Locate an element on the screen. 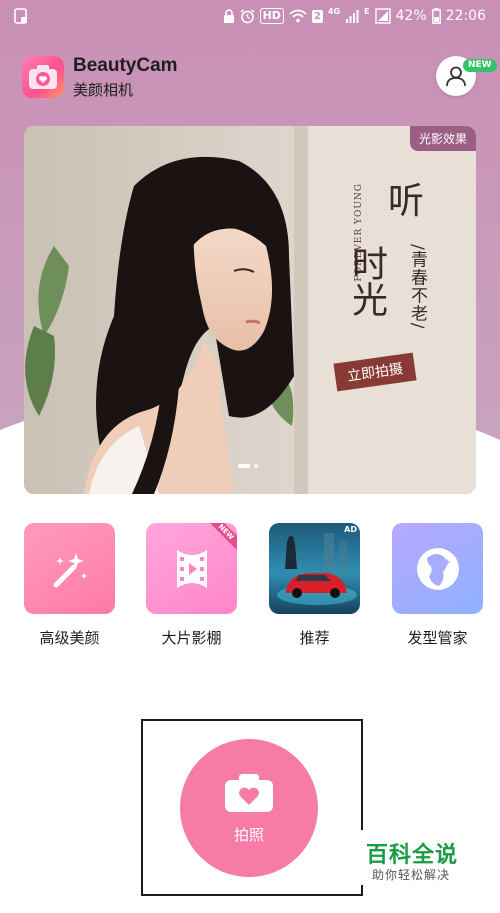  network-e-label: E is located at coordinates (367, 11).